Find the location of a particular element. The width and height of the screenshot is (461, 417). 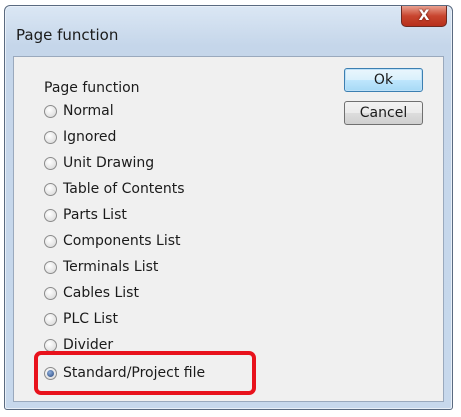

radio-label: PLC List is located at coordinates (90, 319).